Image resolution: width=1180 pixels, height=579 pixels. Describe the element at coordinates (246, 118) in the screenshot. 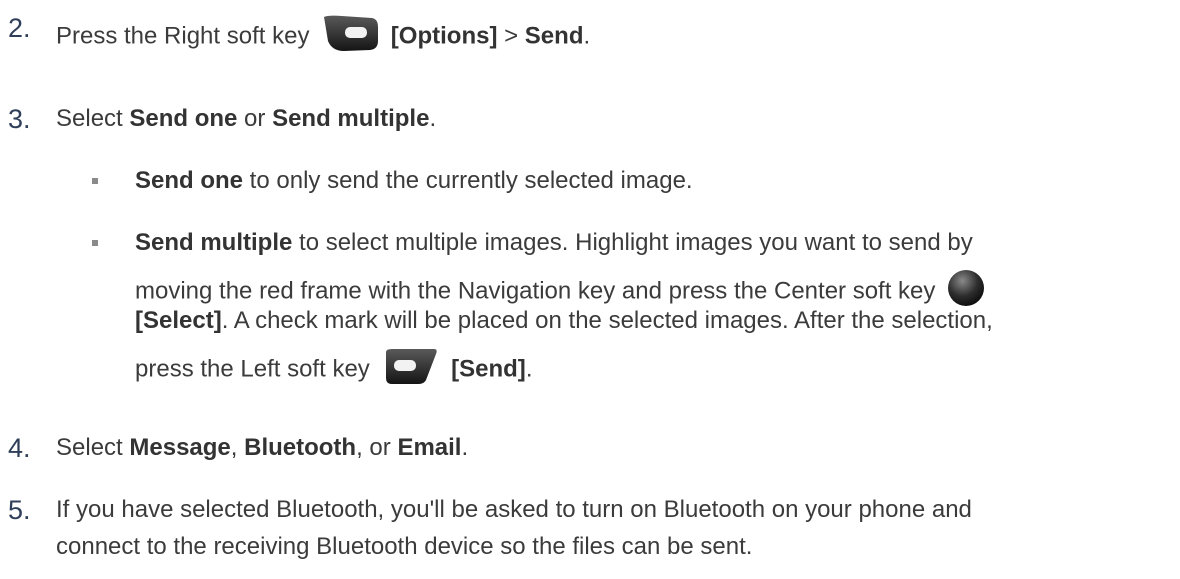

I see `step-text: Select Send one or Send multiple.` at that location.